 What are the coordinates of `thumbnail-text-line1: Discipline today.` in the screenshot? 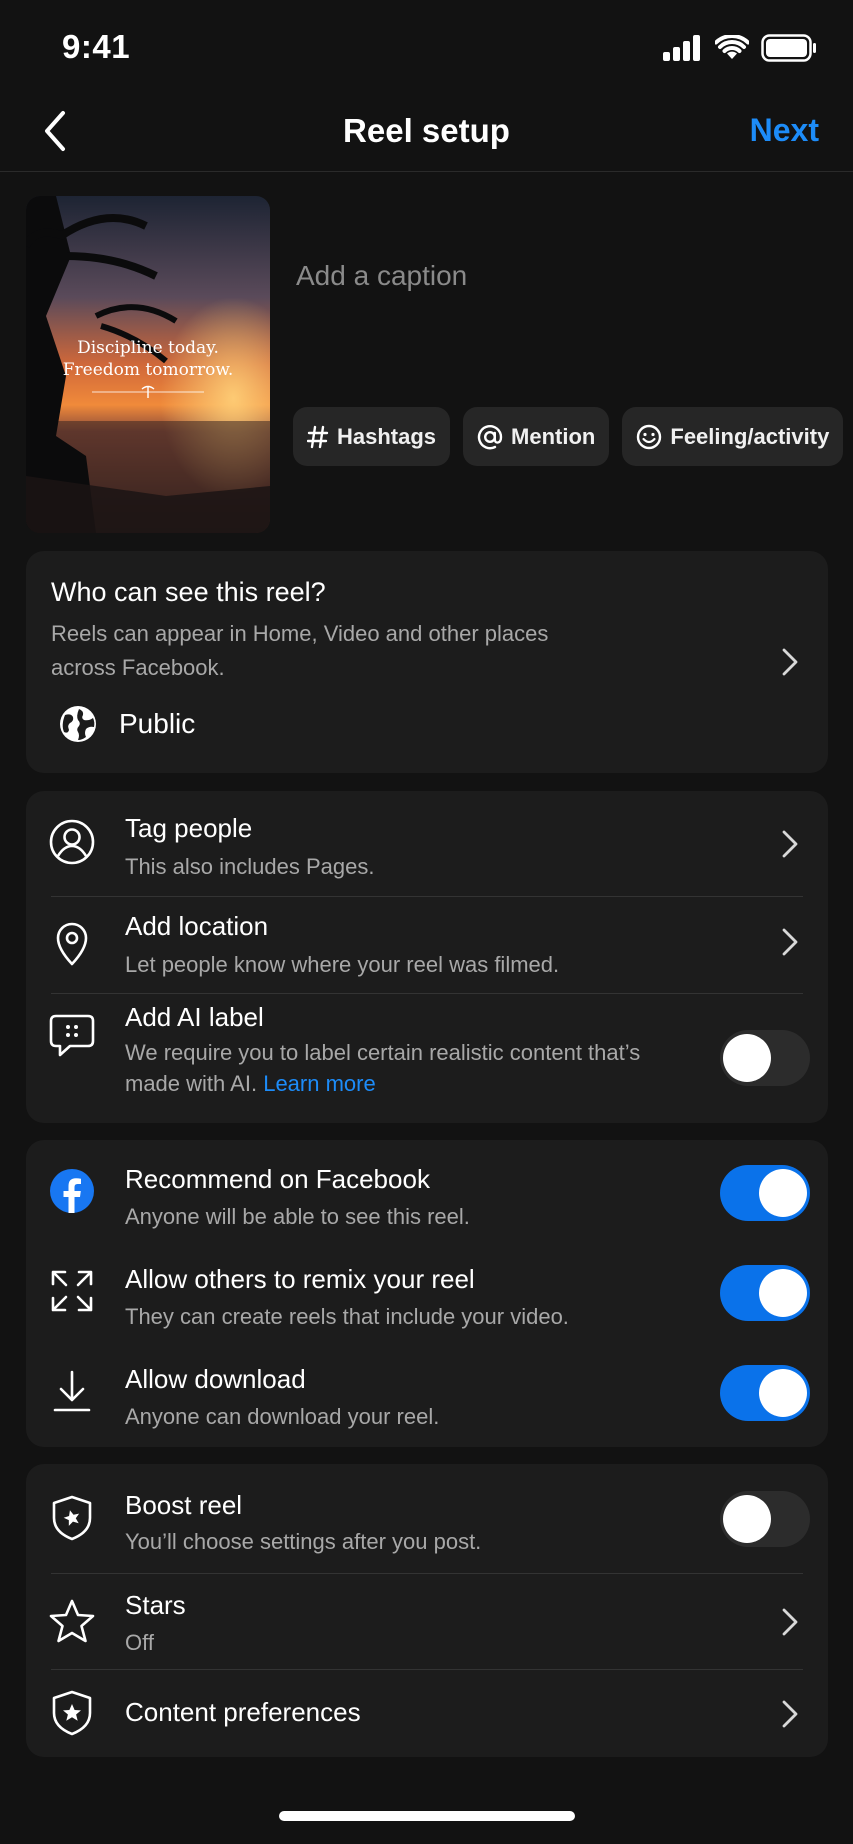 It's located at (148, 348).